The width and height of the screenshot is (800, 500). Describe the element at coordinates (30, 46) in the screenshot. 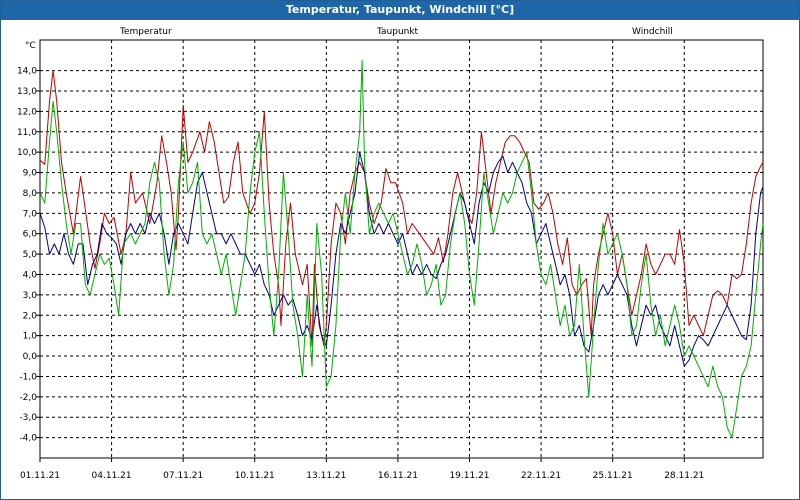

I see `y-axis-unit: °C` at that location.